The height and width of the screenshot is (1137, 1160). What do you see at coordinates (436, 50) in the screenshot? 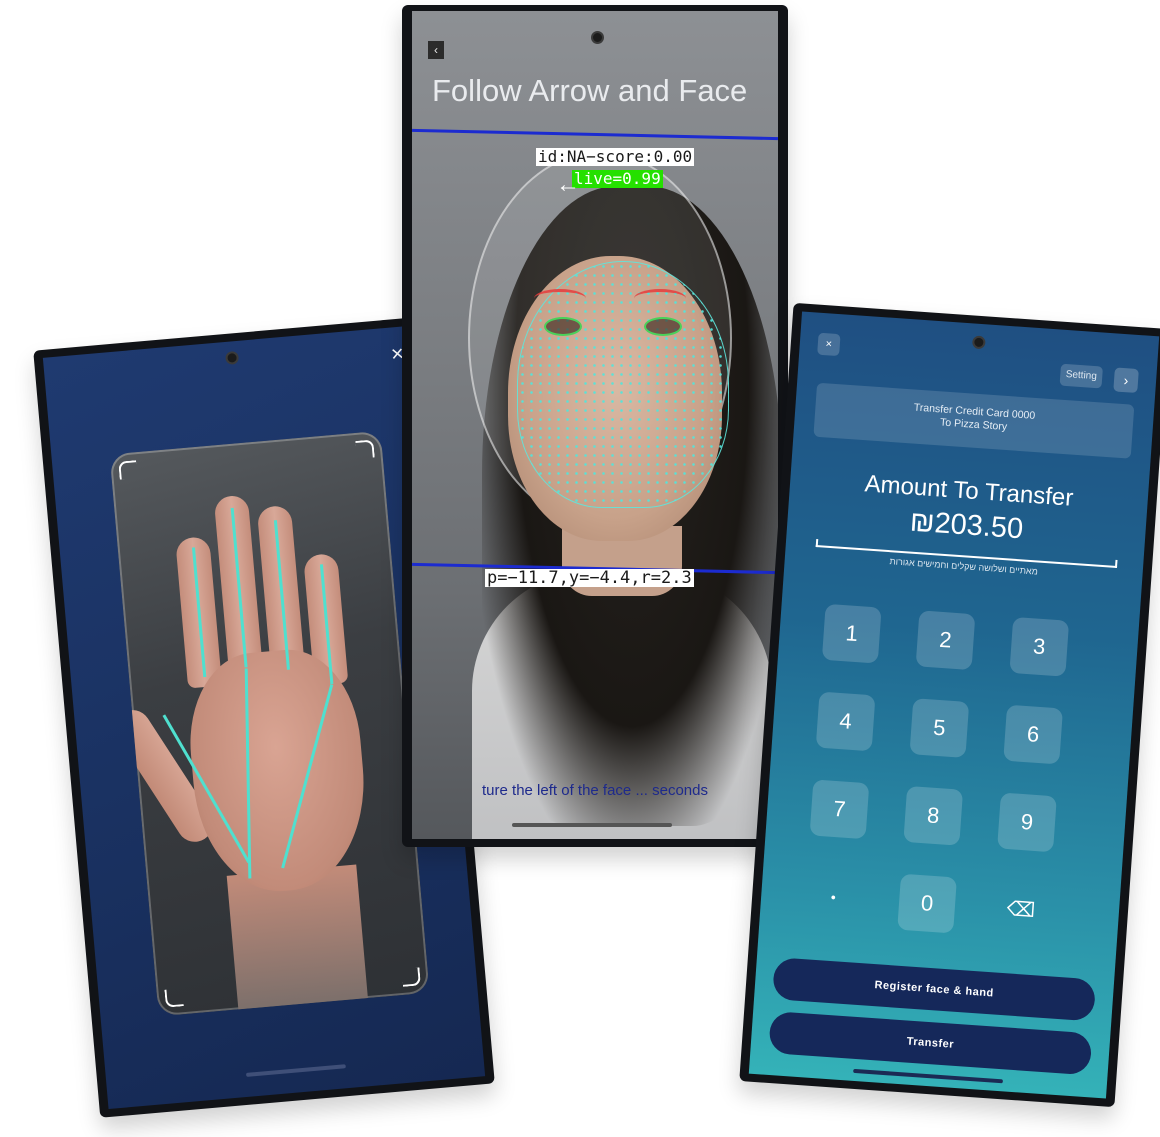
I see `back-button: ‹` at bounding box center [436, 50].